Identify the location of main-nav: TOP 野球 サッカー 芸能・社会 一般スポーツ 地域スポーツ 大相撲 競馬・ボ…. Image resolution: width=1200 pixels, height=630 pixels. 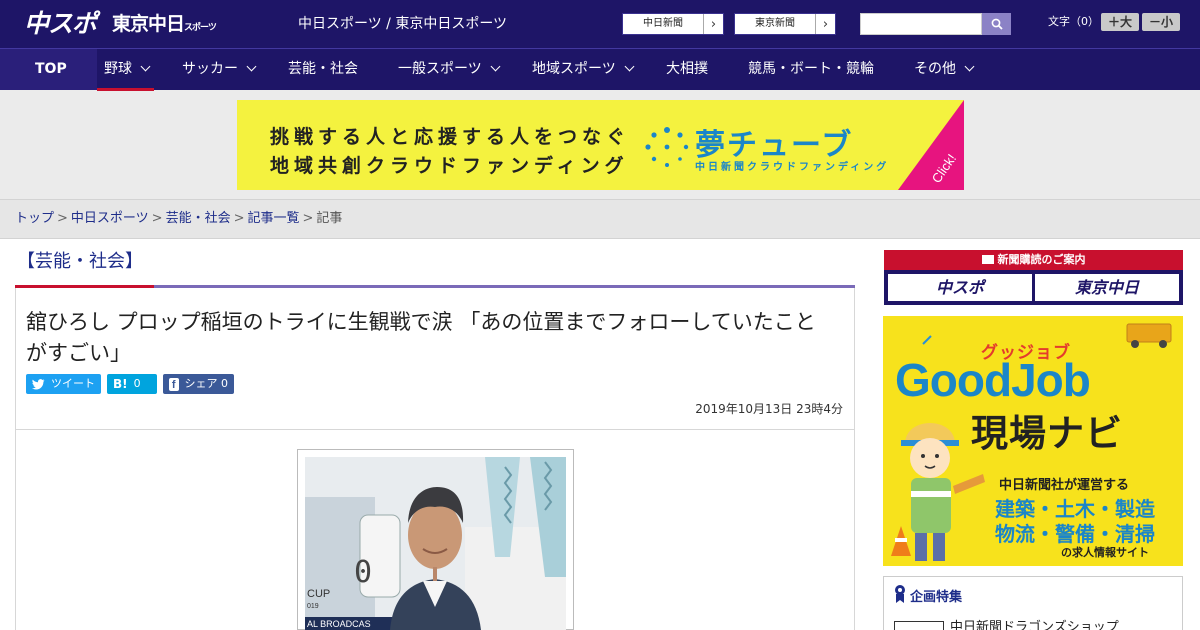
(600, 69).